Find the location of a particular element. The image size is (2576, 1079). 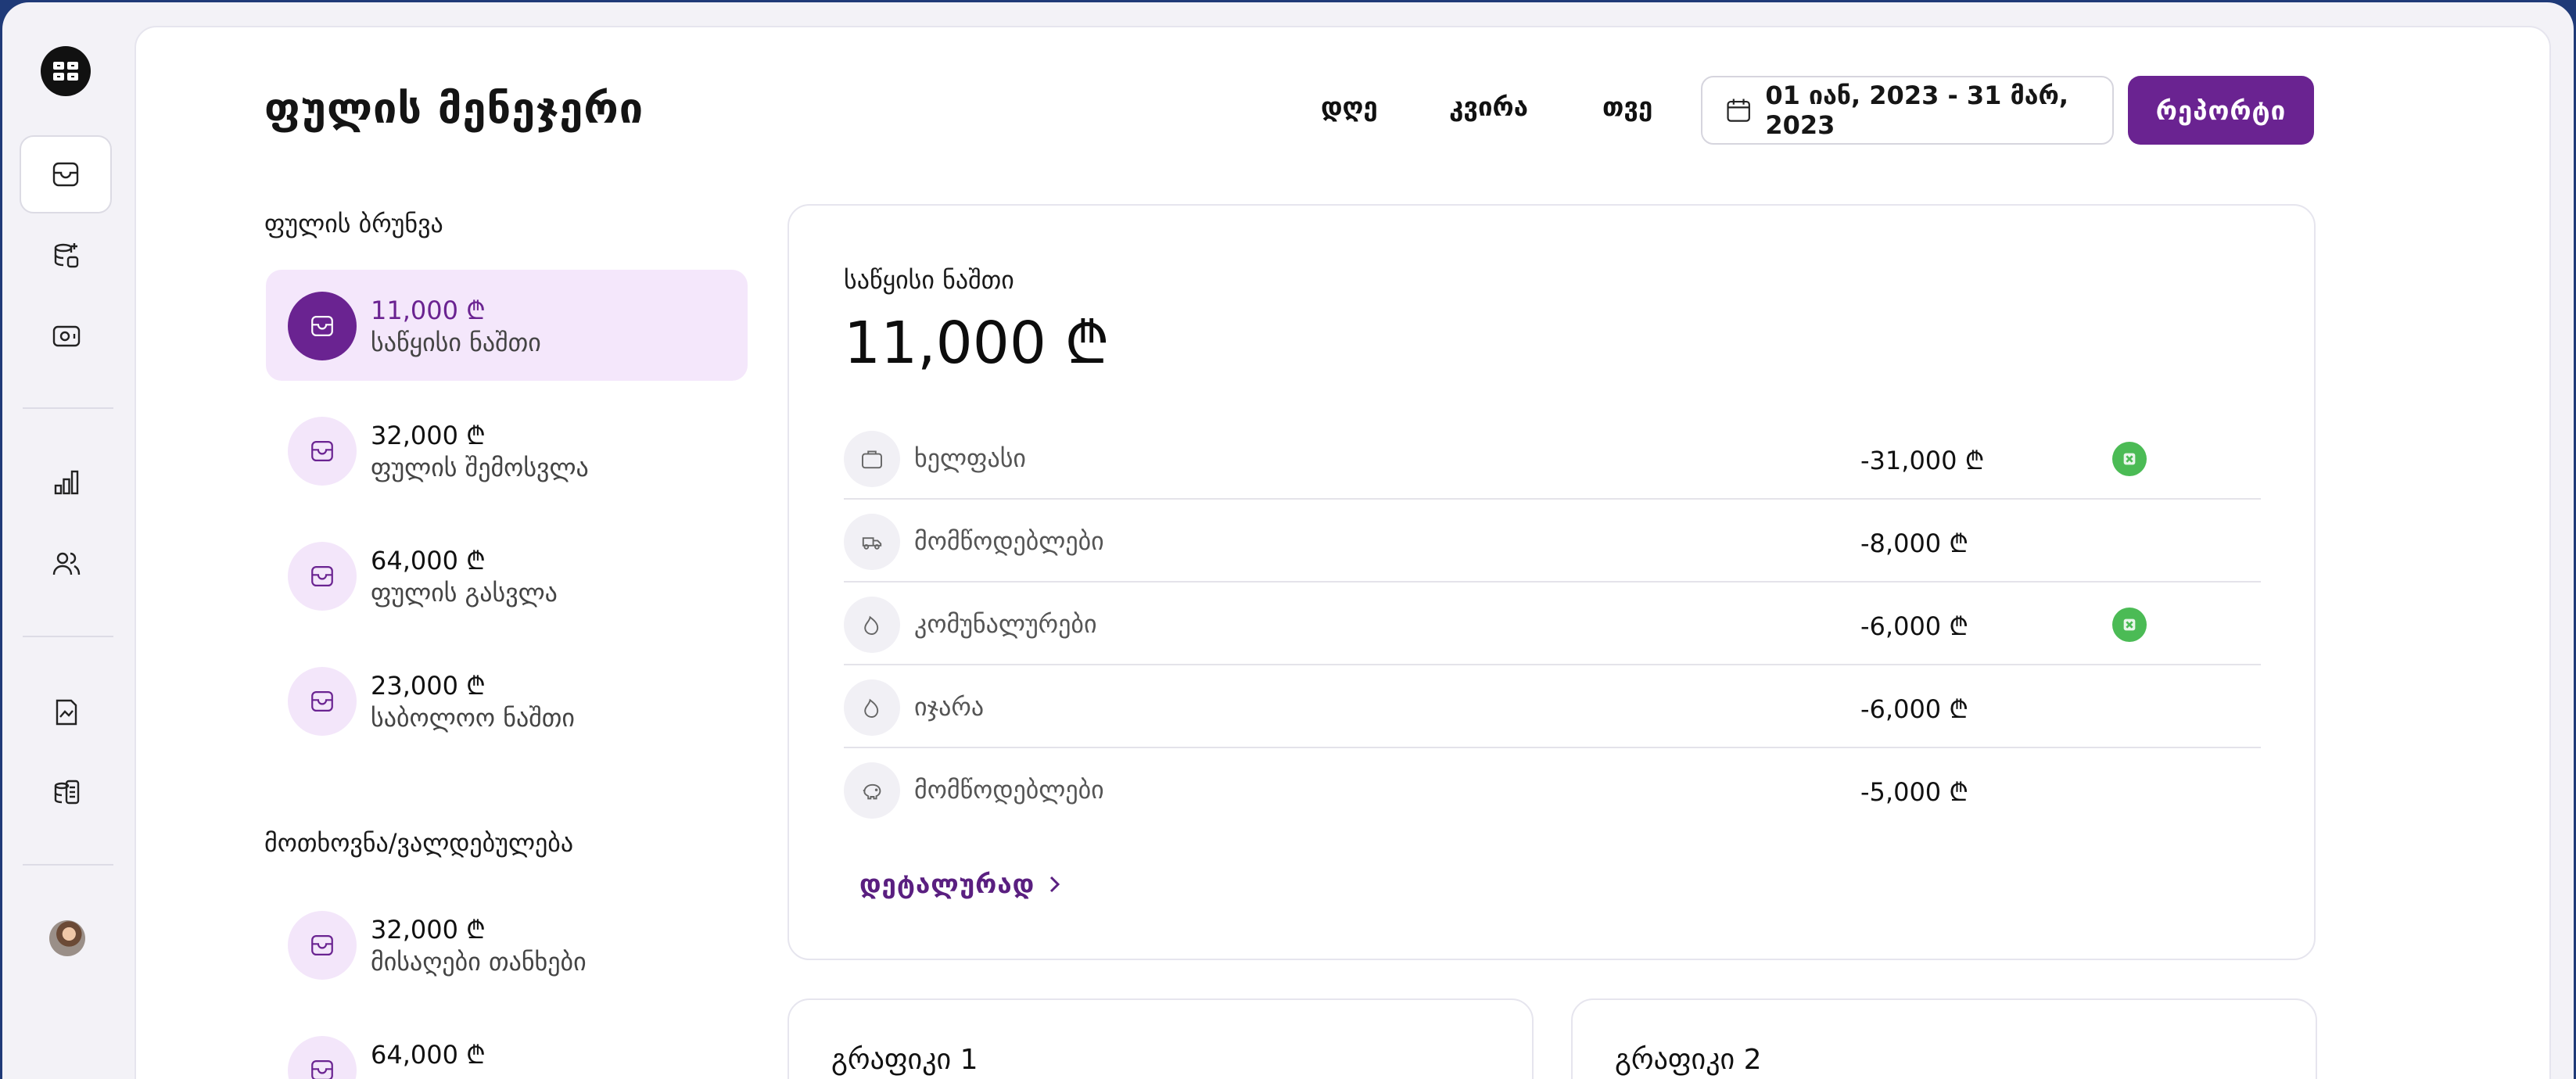

details-link: დეტალურად is located at coordinates (961, 884).